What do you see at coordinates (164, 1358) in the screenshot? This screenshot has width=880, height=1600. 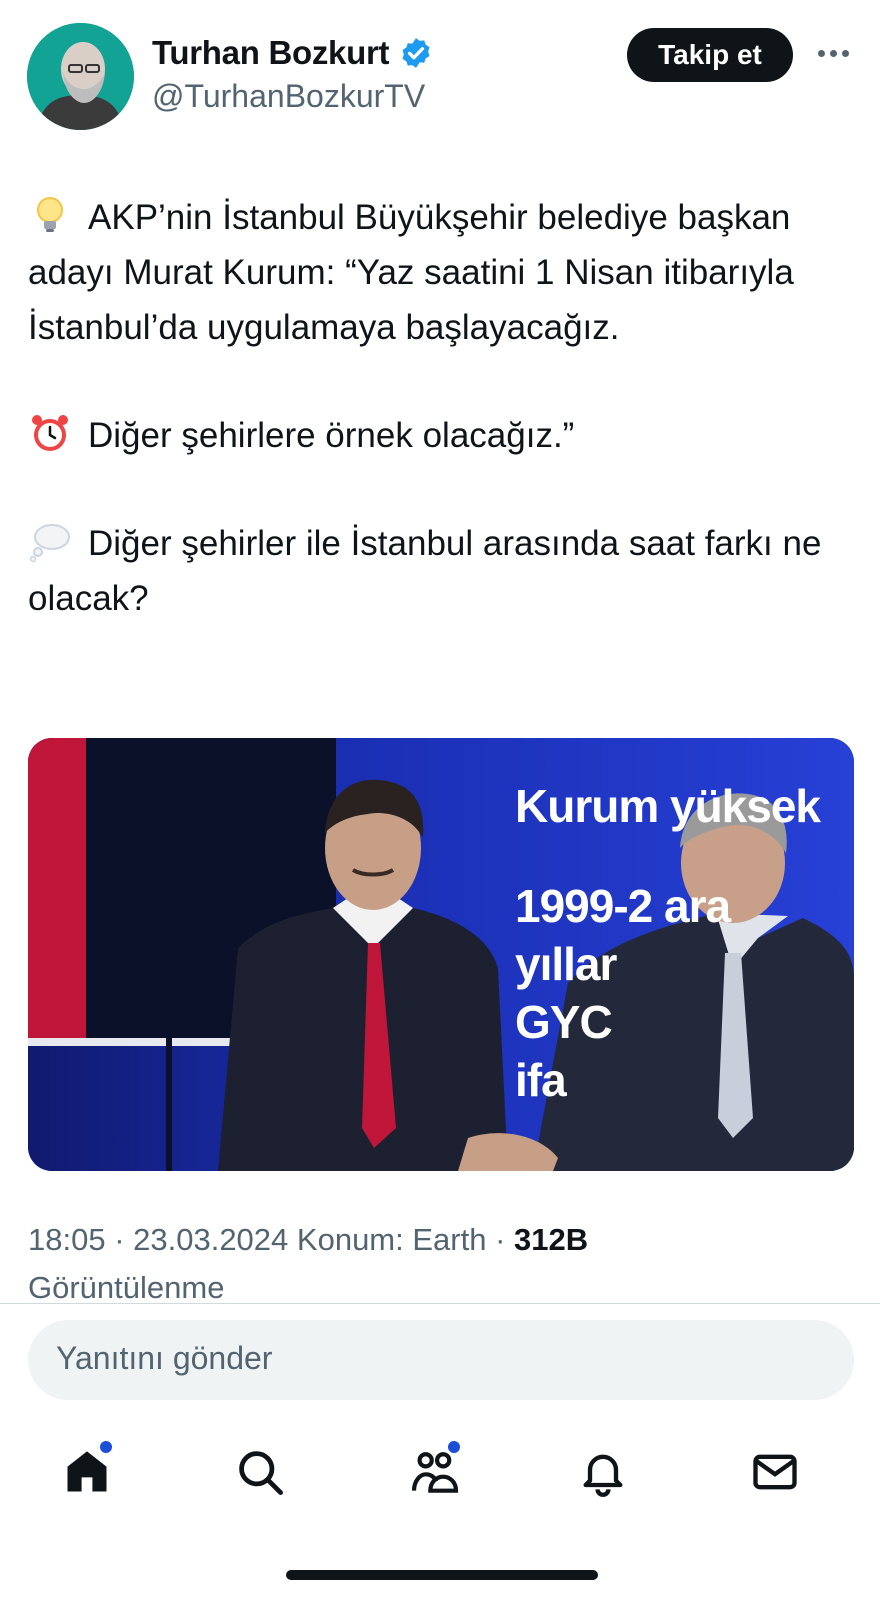 I see `reply-placeholder: Yanıtını gönder` at bounding box center [164, 1358].